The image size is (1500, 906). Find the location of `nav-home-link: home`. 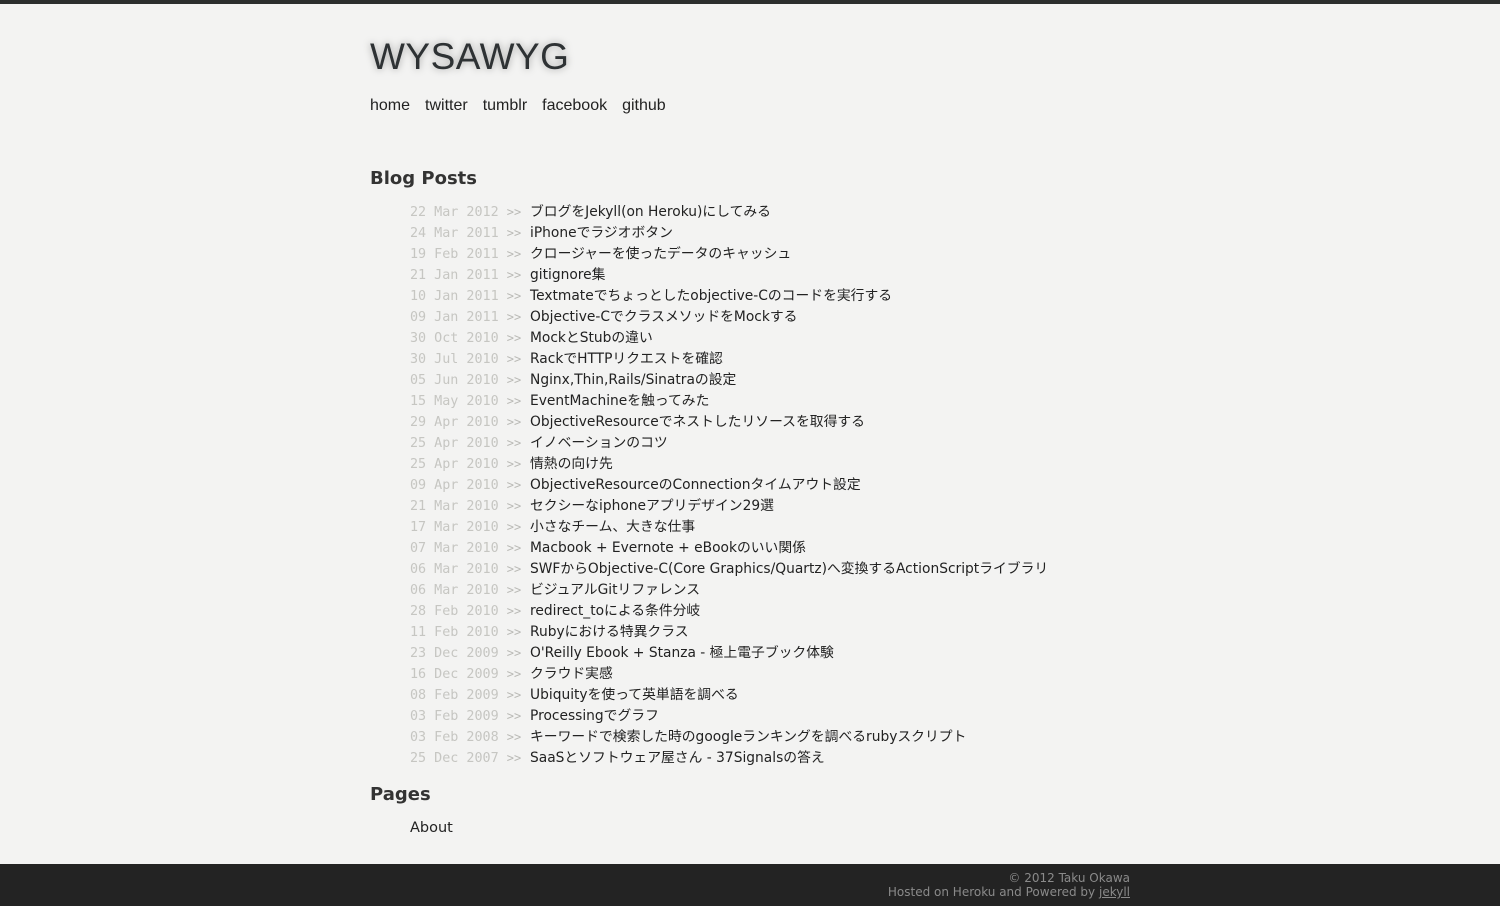

nav-home-link: home is located at coordinates (390, 106).